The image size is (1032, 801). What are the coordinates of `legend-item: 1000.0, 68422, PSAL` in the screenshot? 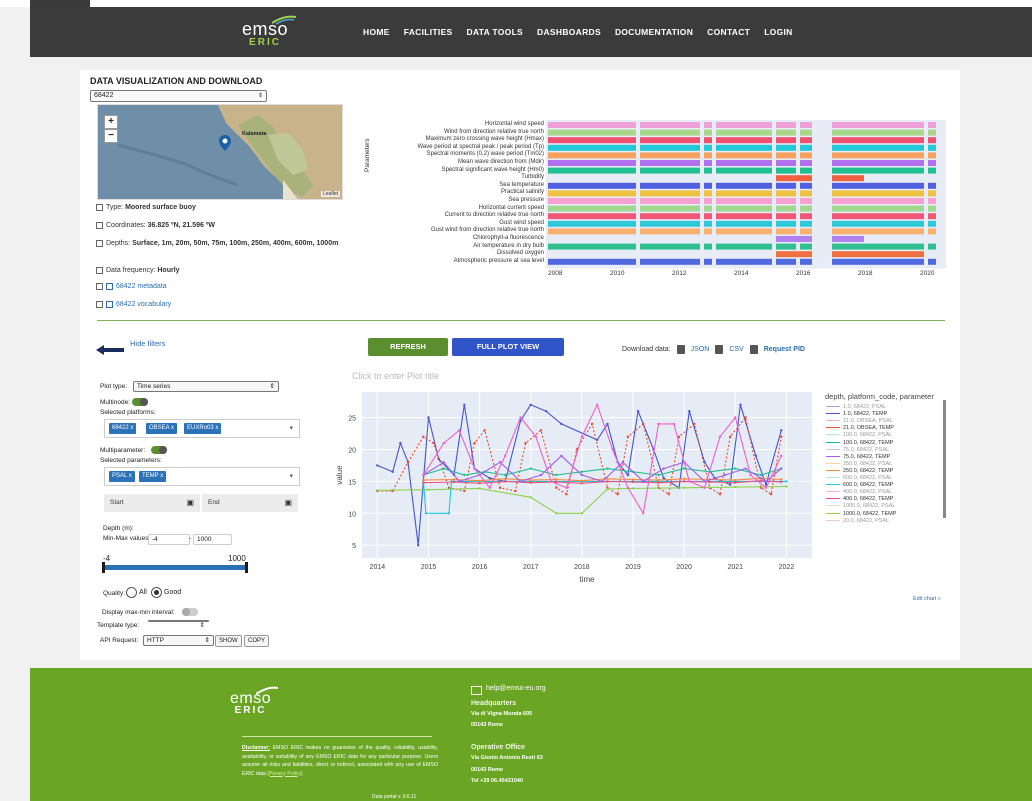 It's located at (860, 506).